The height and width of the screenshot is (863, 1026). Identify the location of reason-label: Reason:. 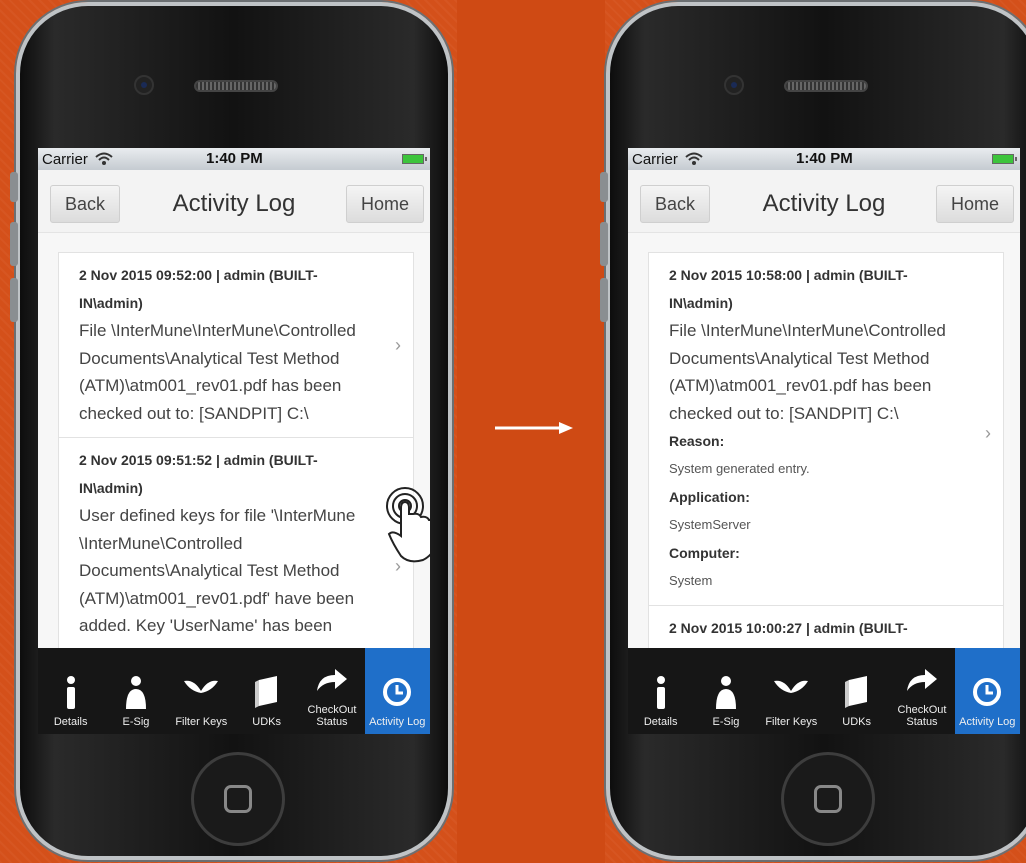
(697, 441).